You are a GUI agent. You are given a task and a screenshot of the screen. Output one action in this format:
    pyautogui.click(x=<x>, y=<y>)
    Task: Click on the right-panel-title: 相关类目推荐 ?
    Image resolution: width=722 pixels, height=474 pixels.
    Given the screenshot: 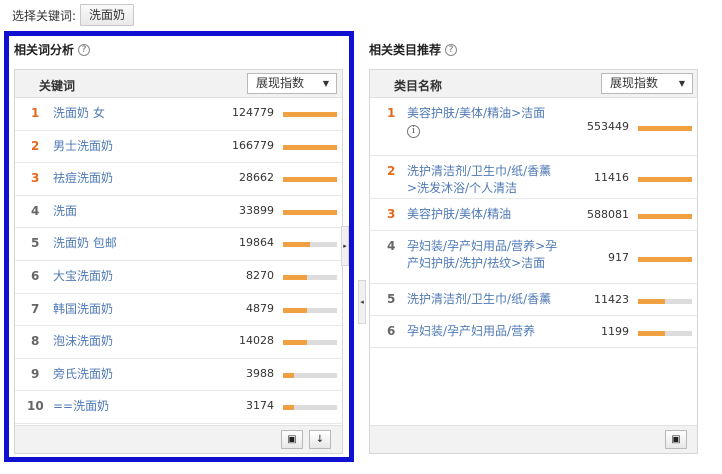 What is the action you would take?
    pyautogui.click(x=413, y=49)
    